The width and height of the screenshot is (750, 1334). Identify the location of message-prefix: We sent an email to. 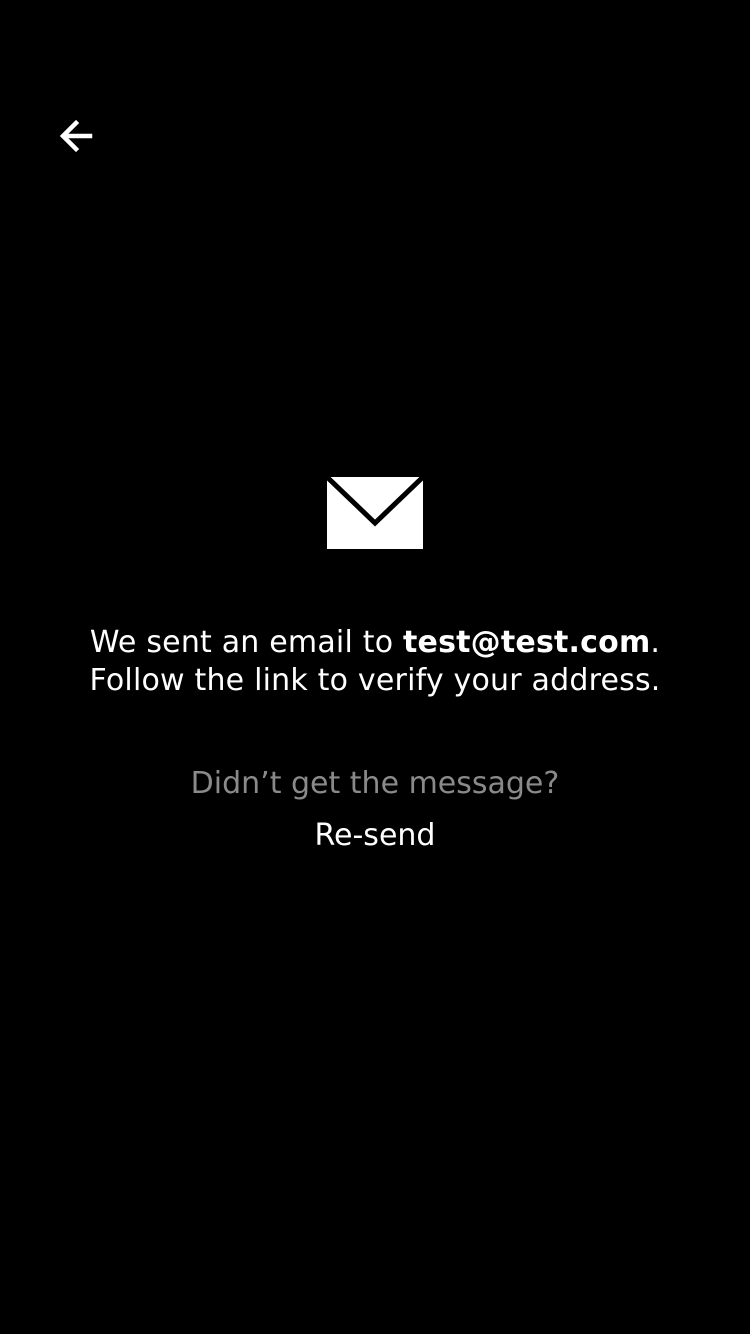
(246, 642).